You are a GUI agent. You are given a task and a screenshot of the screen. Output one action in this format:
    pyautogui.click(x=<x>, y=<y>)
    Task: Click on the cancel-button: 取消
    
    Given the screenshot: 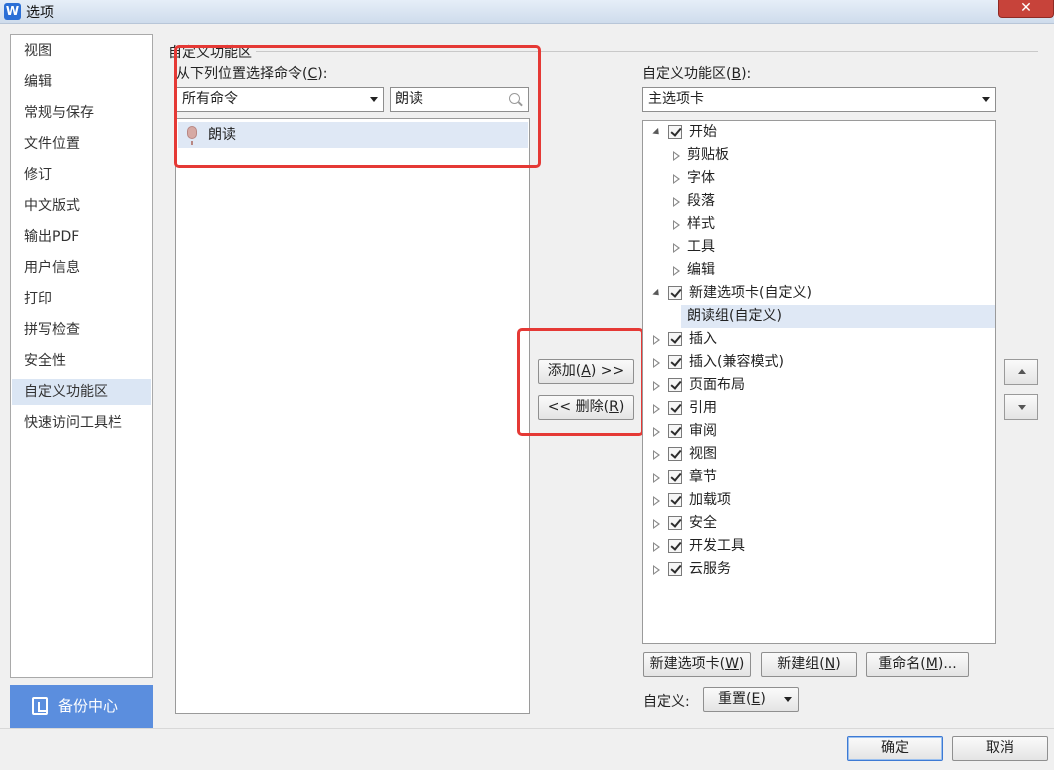 What is the action you would take?
    pyautogui.click(x=1000, y=748)
    